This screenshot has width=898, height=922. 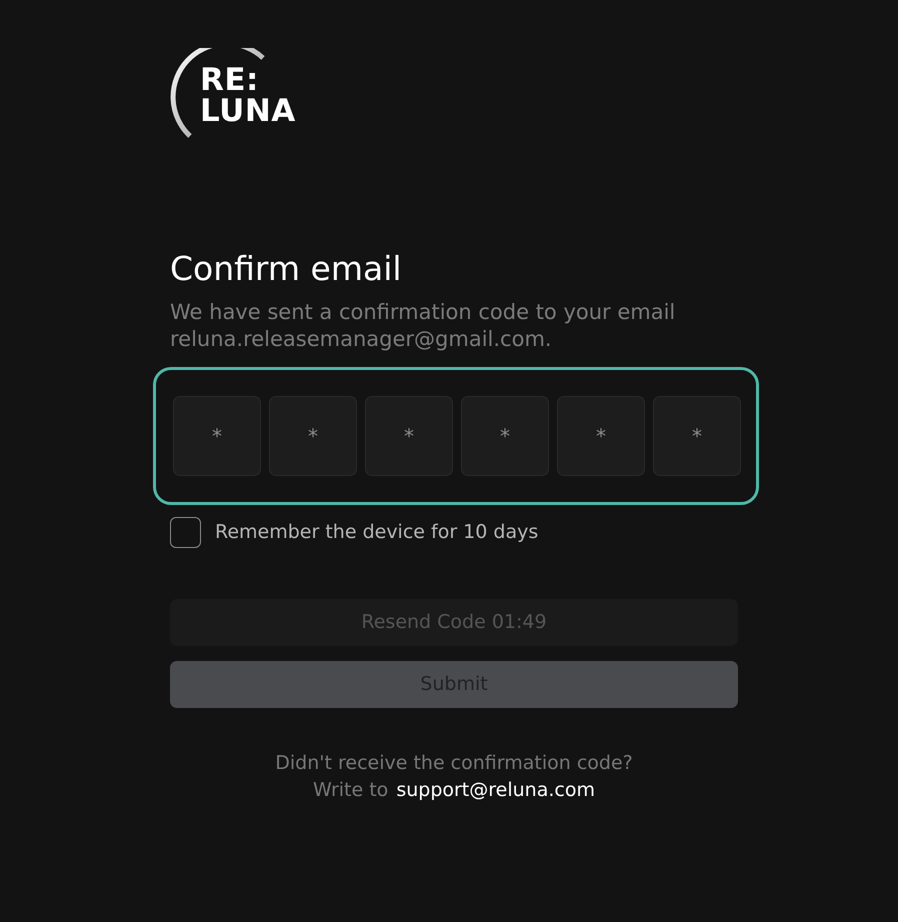 What do you see at coordinates (376, 532) in the screenshot?
I see `remember-label: Remember the device for 10 days` at bounding box center [376, 532].